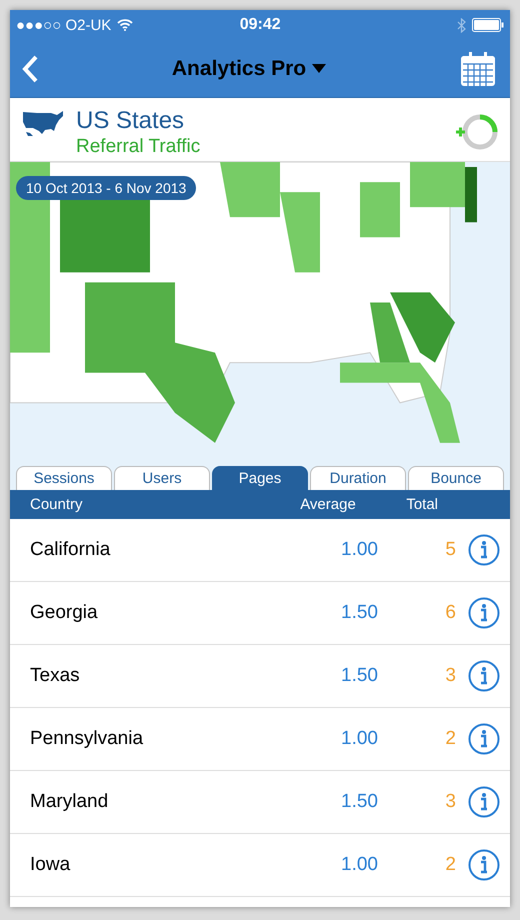 Image resolution: width=520 pixels, height=920 pixels. I want to click on back-icon, so click(30, 68).